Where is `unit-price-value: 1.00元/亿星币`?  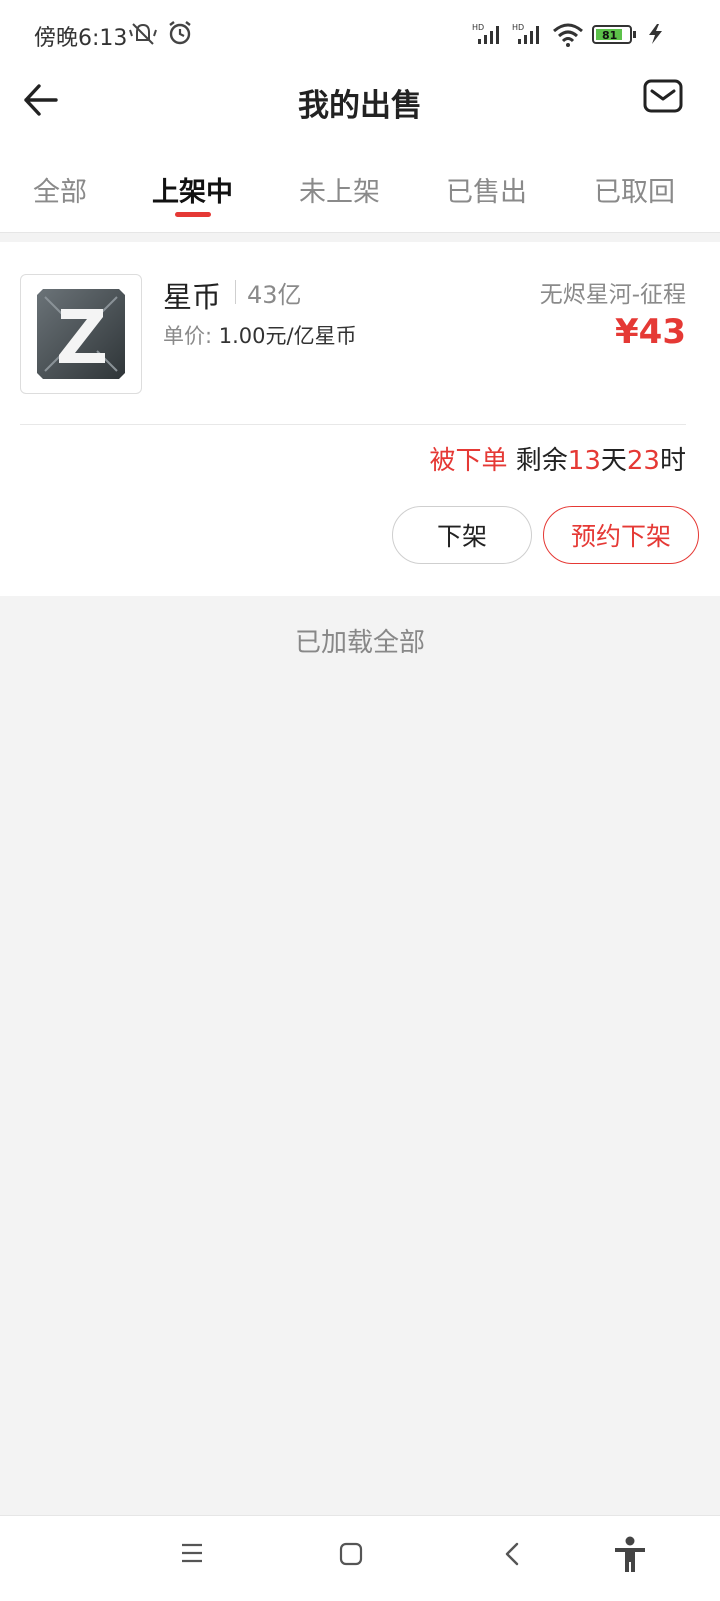 unit-price-value: 1.00元/亿星币 is located at coordinates (287, 336).